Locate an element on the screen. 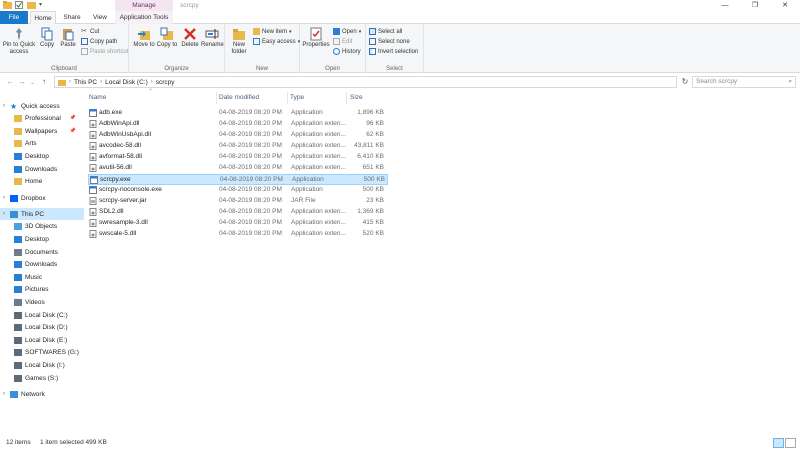 The image size is (800, 450). desktop-icon is located at coordinates (18, 239).